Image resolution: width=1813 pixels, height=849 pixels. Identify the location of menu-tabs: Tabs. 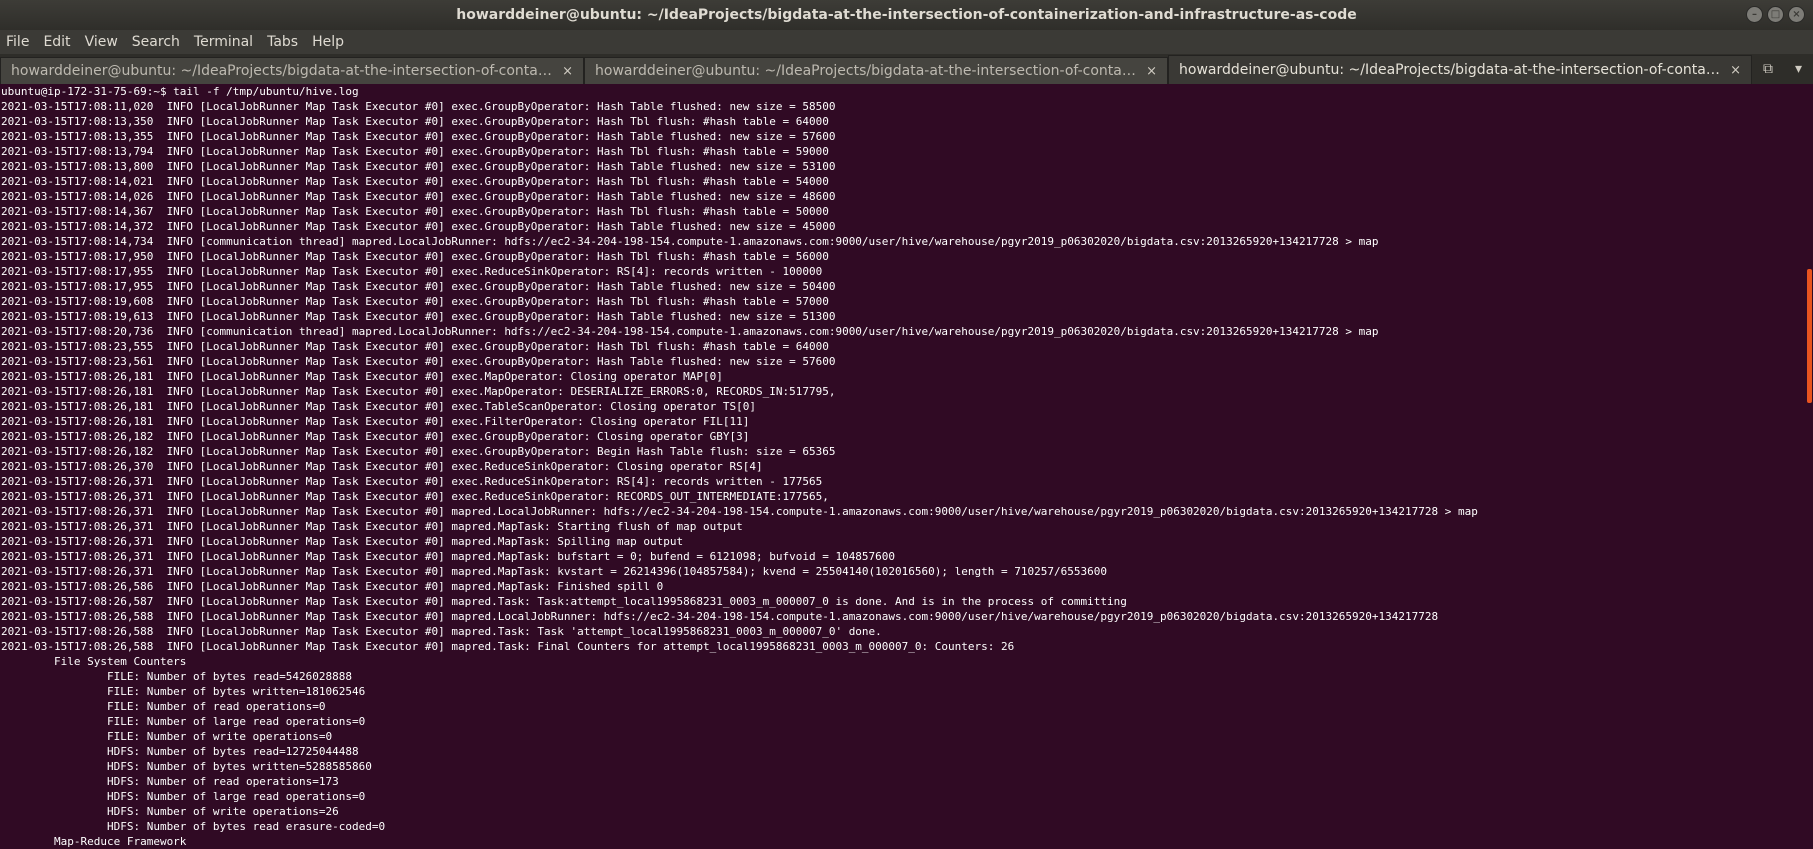
(282, 42).